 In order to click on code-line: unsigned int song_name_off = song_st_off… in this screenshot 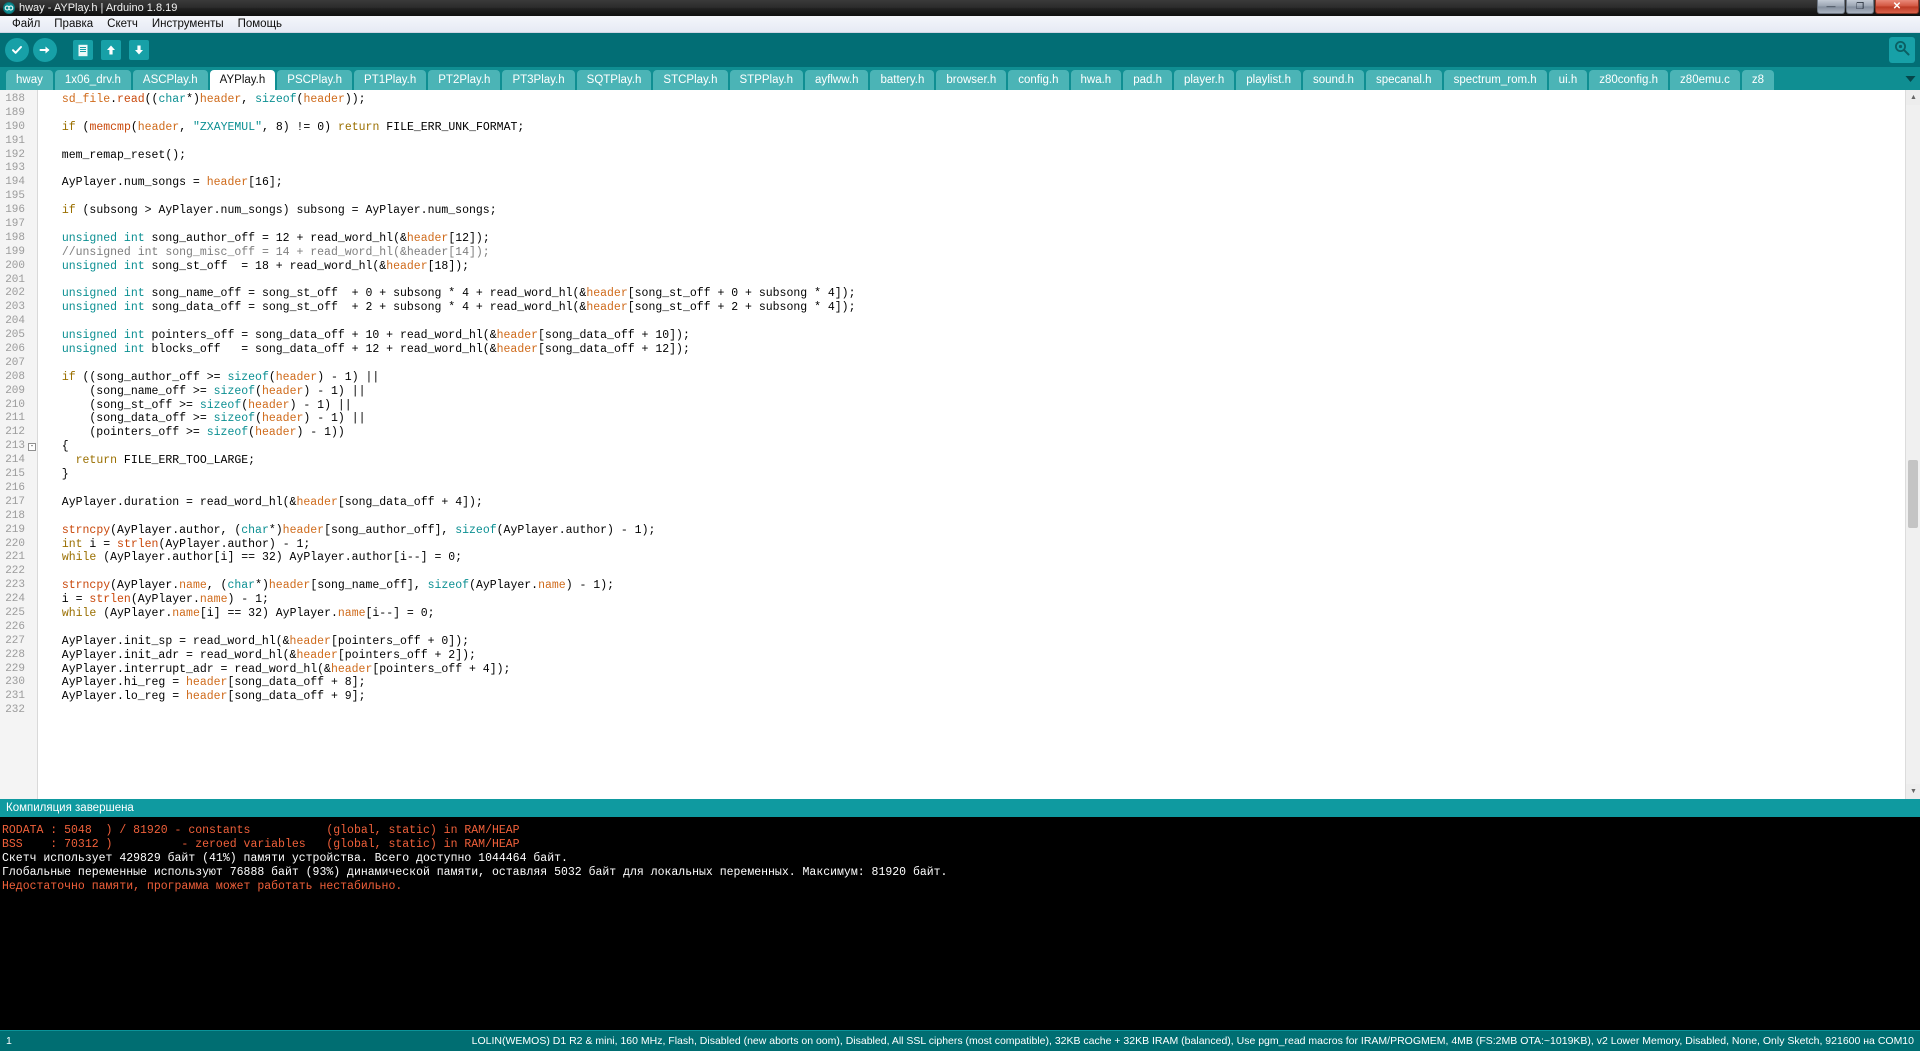, I will do `click(458, 294)`.